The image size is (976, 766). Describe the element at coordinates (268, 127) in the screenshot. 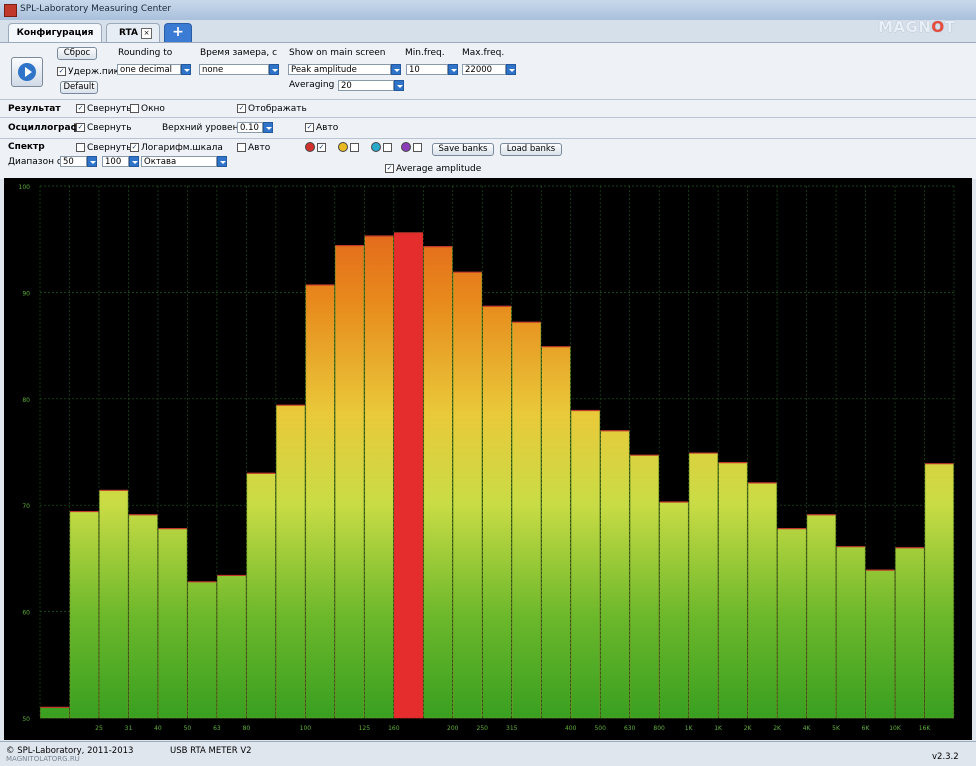

I see `osc-top-level-dropdown-icon` at that location.